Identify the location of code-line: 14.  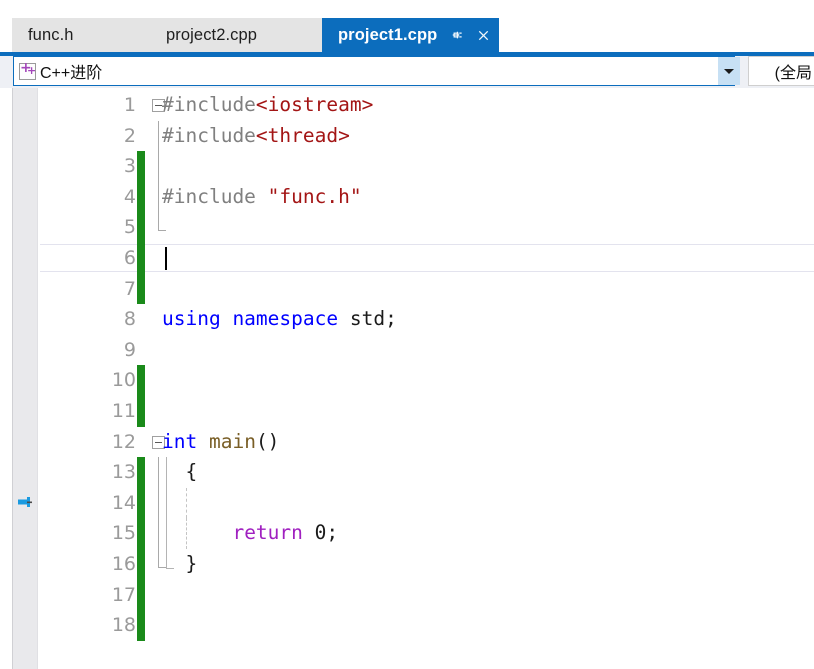
(407, 503).